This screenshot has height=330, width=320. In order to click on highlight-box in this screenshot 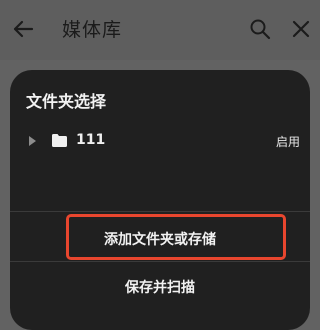, I will do `click(176, 237)`.